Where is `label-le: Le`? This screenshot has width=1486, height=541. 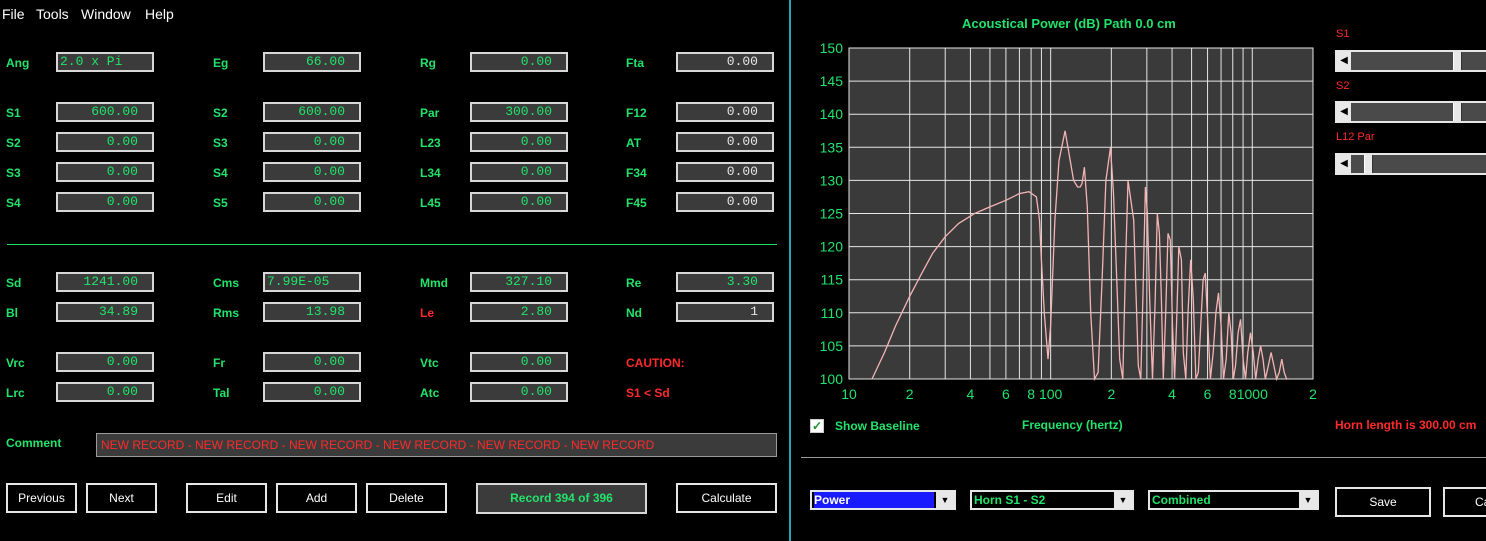 label-le: Le is located at coordinates (427, 313).